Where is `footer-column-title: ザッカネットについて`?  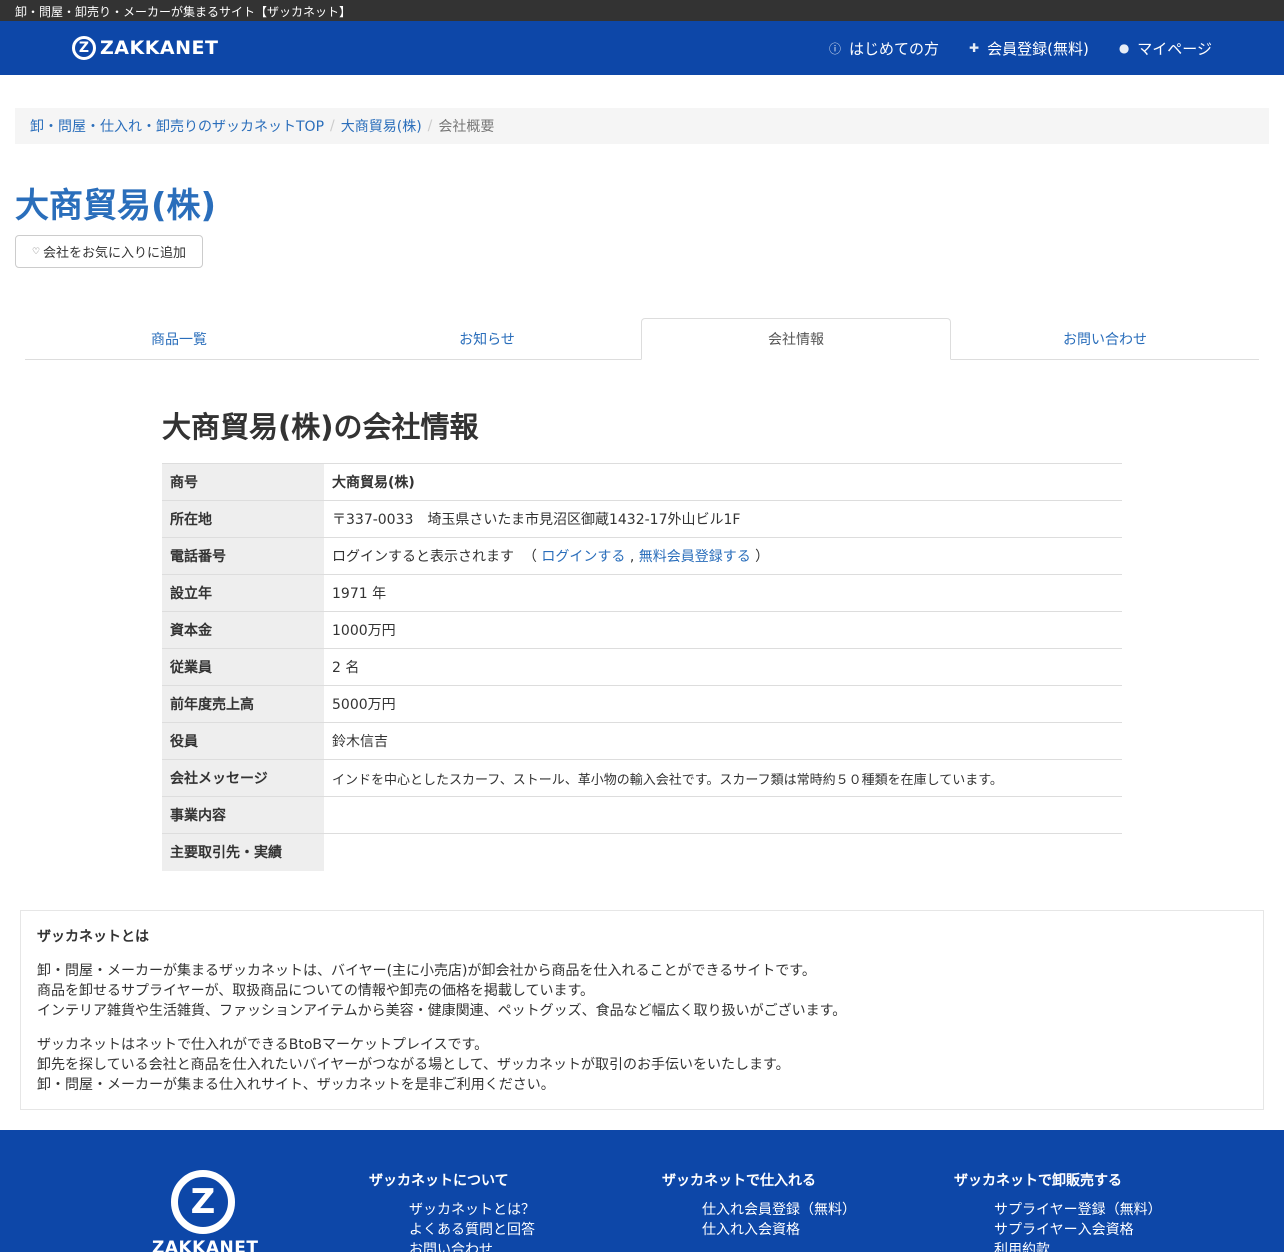 footer-column-title: ザッカネットについて is located at coordinates (439, 1181).